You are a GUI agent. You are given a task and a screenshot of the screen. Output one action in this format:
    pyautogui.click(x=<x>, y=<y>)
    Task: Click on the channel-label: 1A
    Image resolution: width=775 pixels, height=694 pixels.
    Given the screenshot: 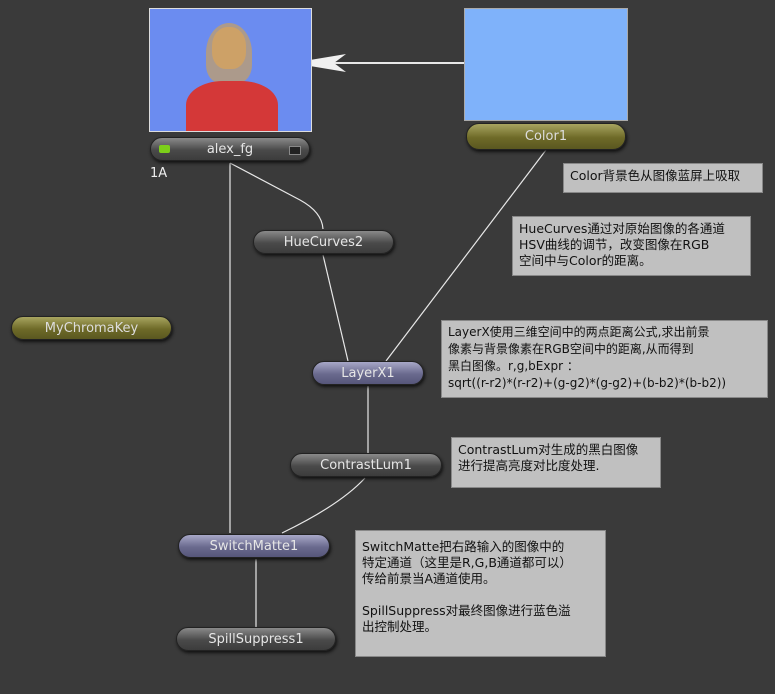 What is the action you would take?
    pyautogui.click(x=159, y=173)
    